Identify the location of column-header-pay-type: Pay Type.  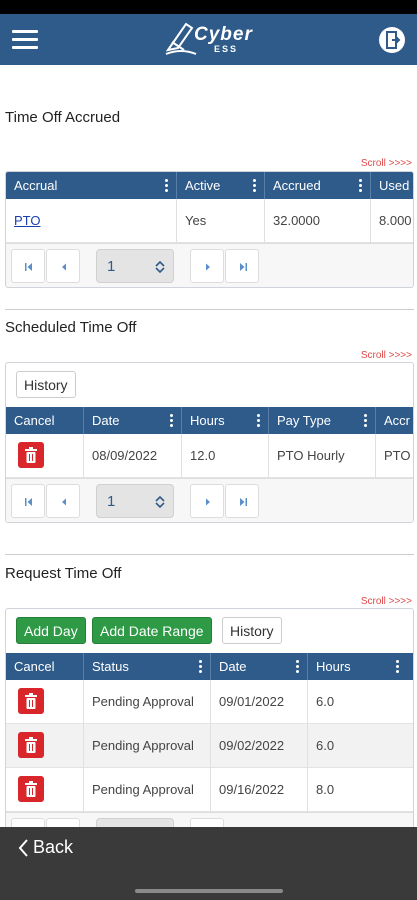
(322, 420).